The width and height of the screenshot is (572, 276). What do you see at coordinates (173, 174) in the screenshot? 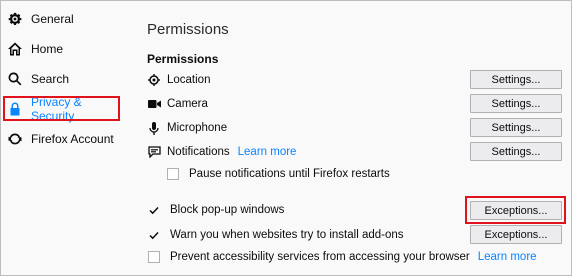
I see `pause-notifications-checkbox` at bounding box center [173, 174].